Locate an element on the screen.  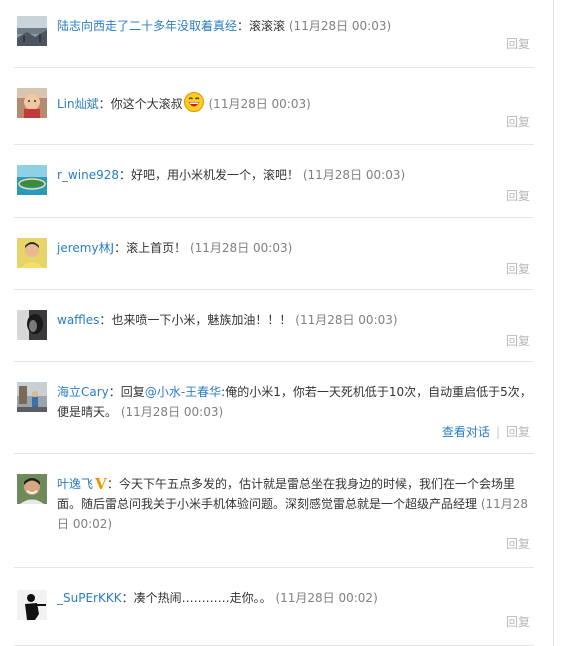
username-link: 海立Cary is located at coordinates (83, 392).